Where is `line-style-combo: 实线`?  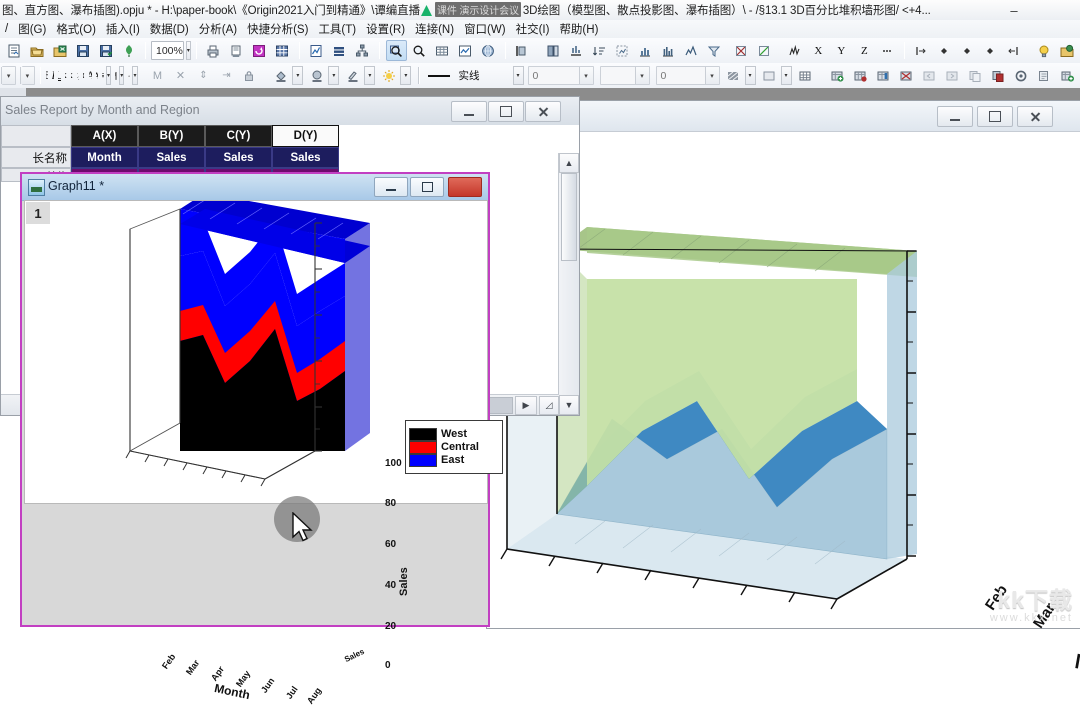 line-style-combo: 实线 is located at coordinates (483, 75).